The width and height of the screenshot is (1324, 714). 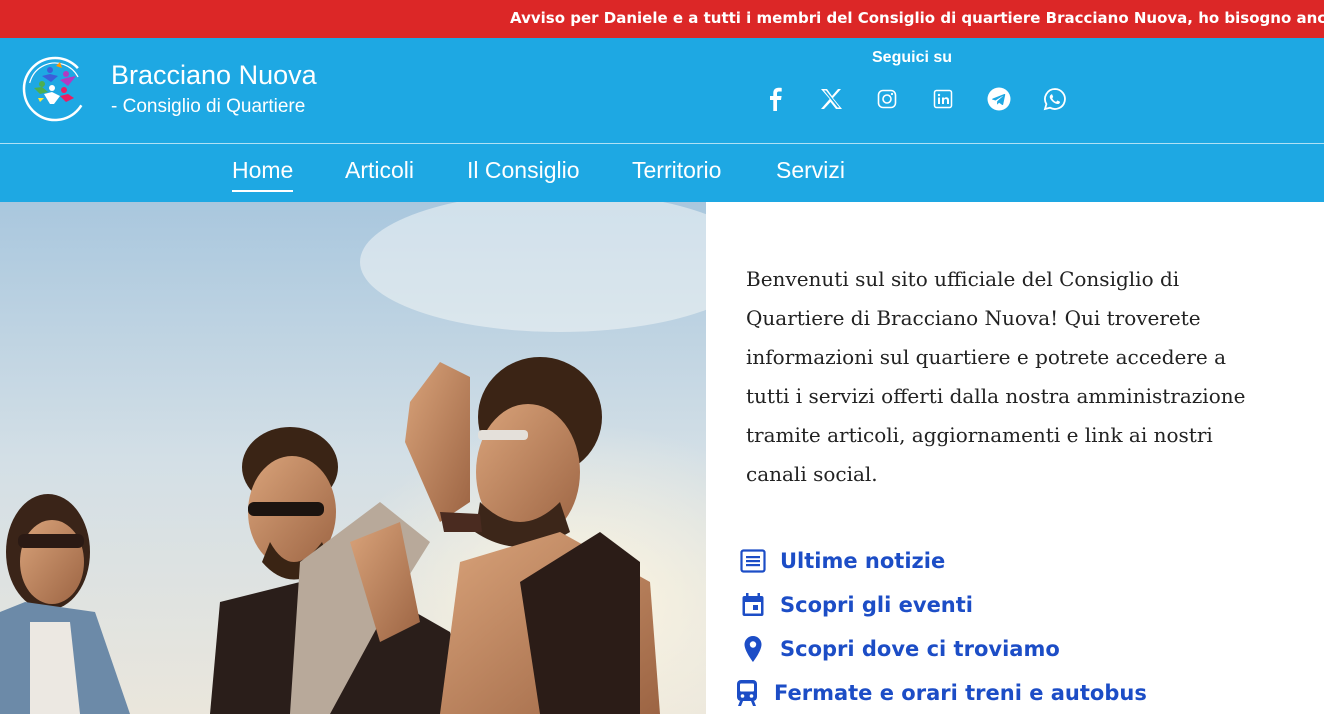 I want to click on nav-item-servizi: Servizi, so click(x=810, y=173).